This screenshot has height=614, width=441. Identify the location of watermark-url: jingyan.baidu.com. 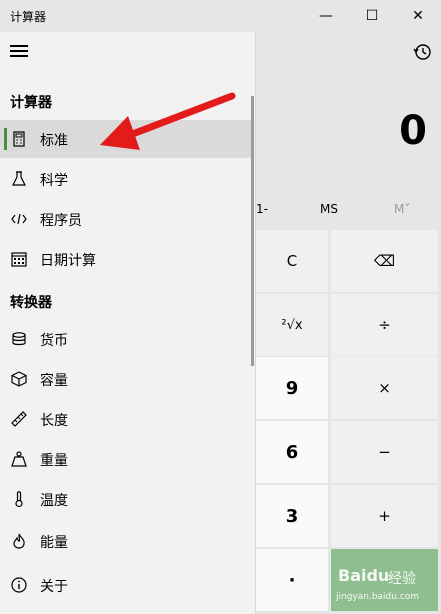
(378, 597).